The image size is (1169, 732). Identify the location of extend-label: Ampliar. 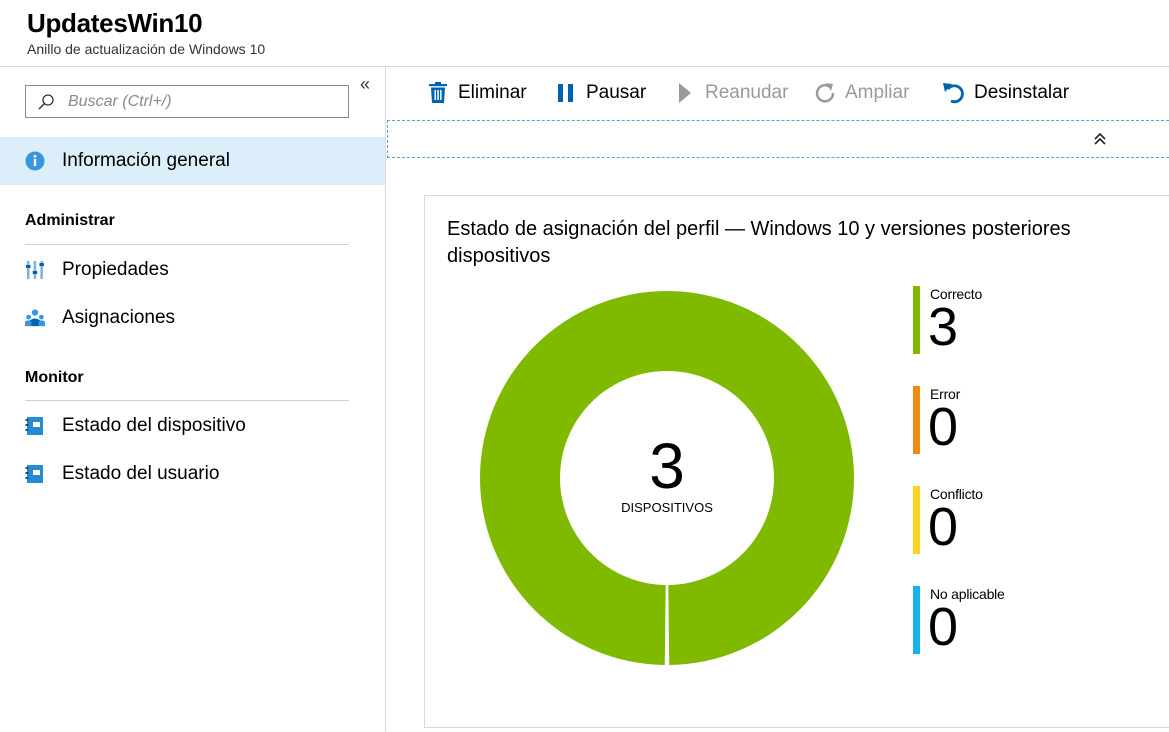
(877, 92).